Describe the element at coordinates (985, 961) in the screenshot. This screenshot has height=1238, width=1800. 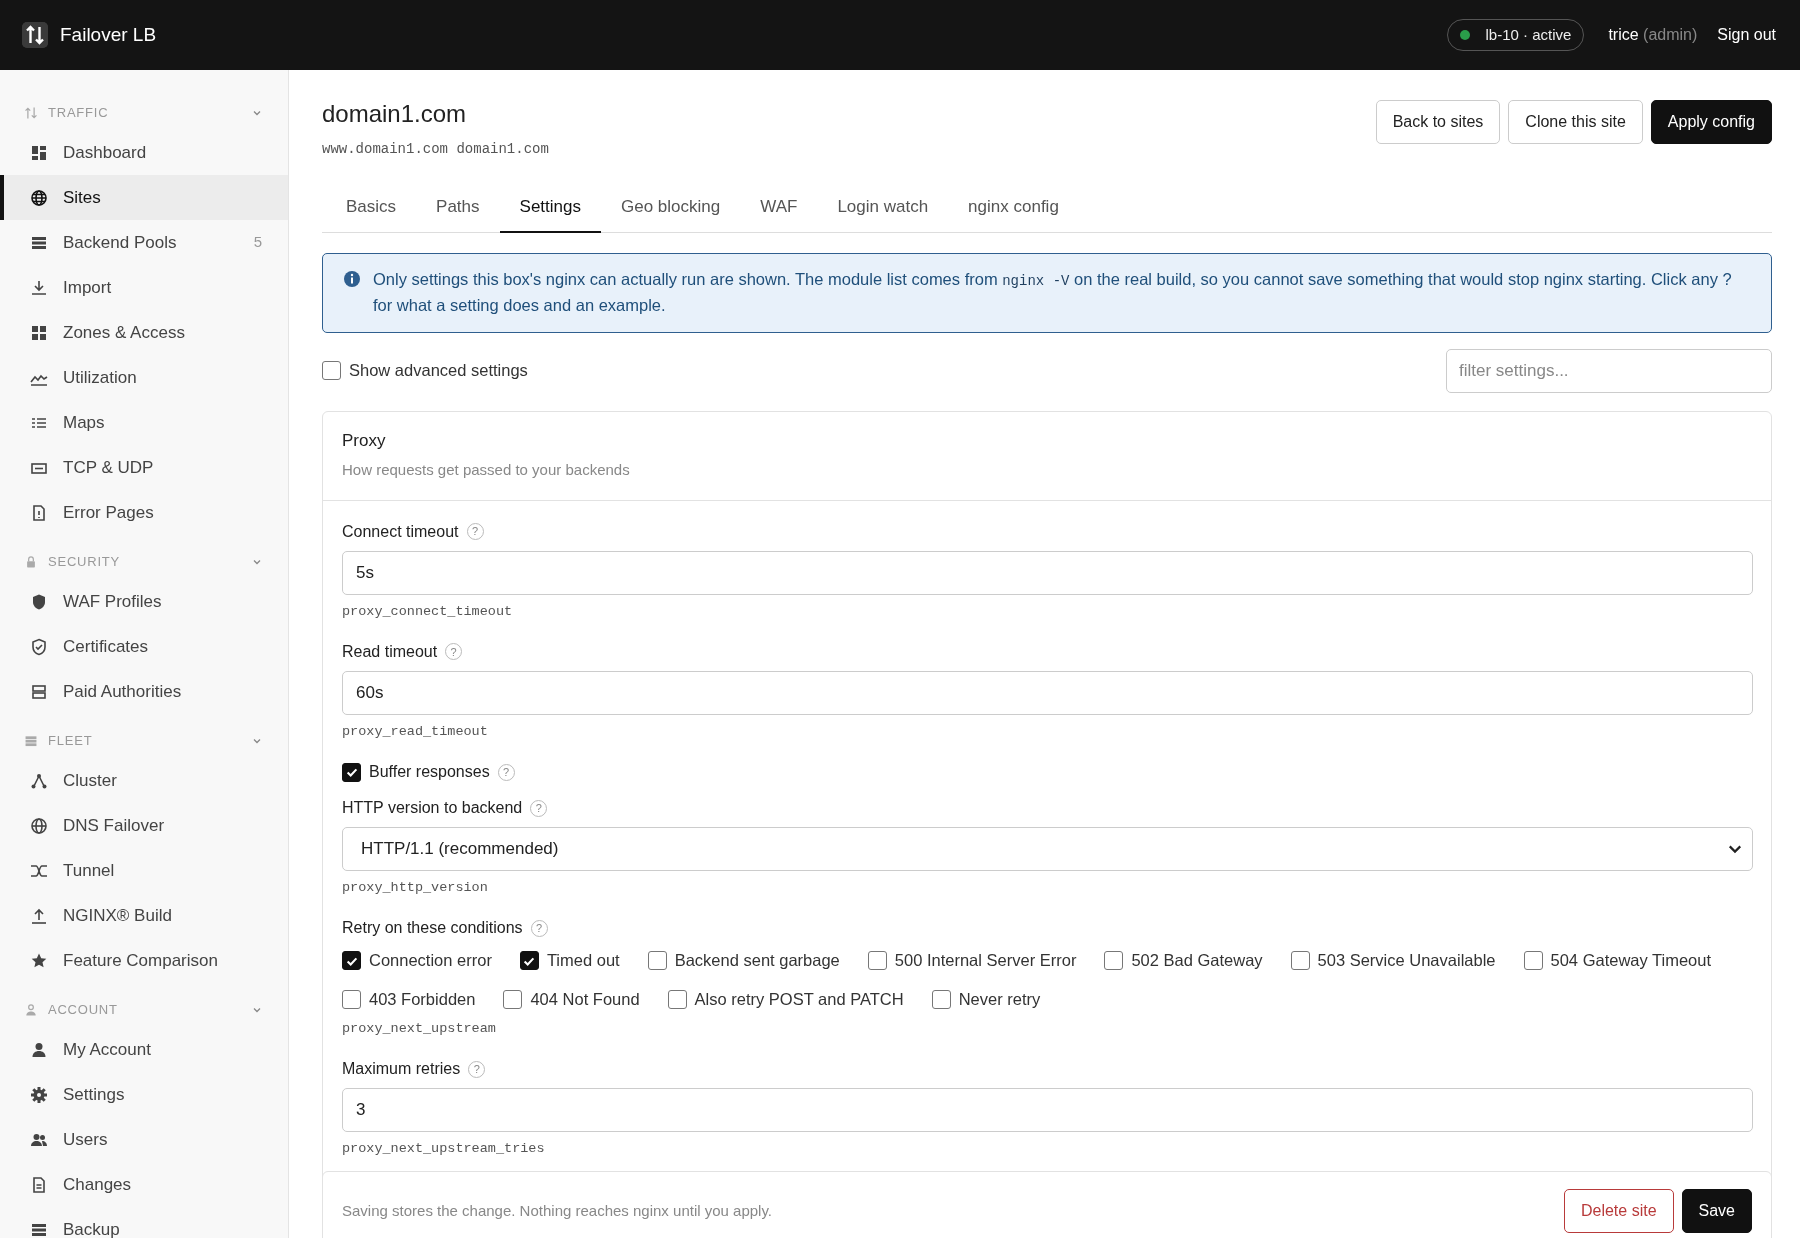
I see `checkbox-label: 500 Internal Server Error` at that location.